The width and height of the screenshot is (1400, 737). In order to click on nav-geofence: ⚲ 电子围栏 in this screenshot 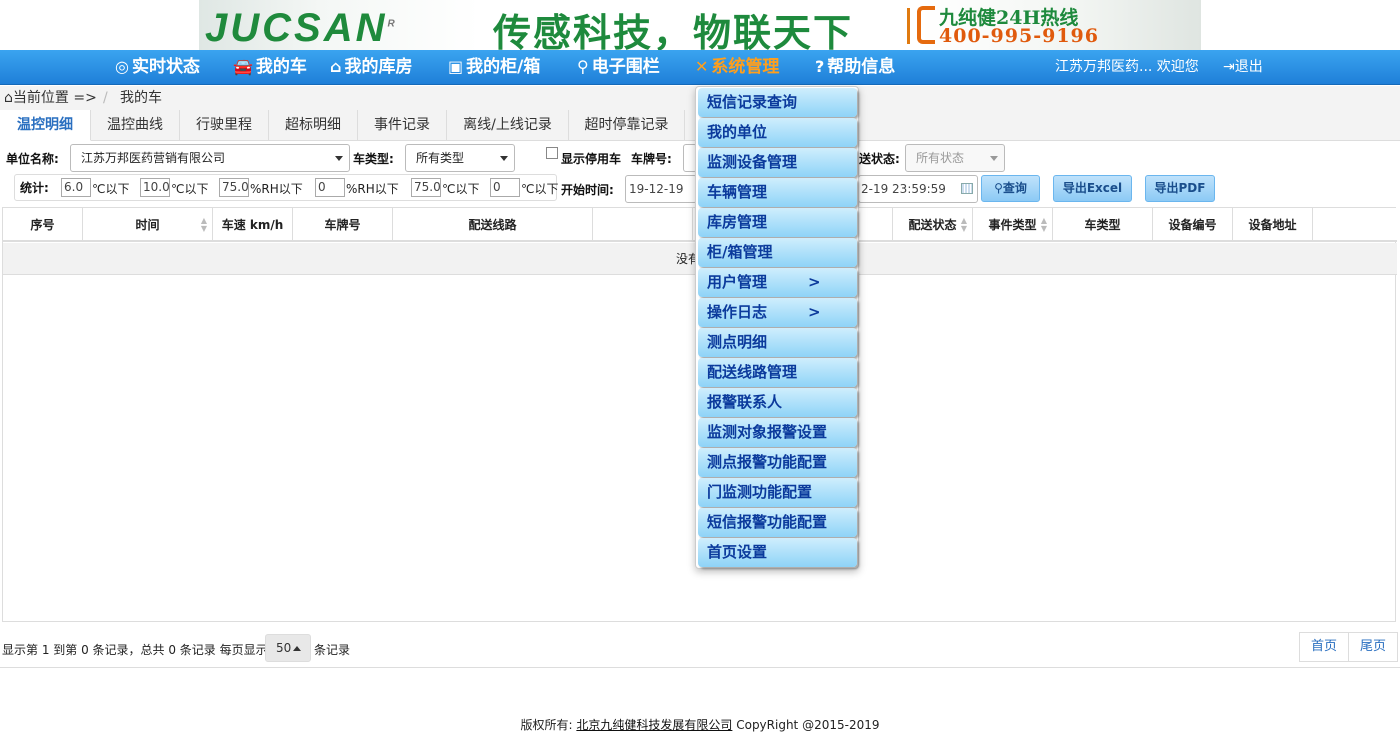, I will do `click(618, 67)`.